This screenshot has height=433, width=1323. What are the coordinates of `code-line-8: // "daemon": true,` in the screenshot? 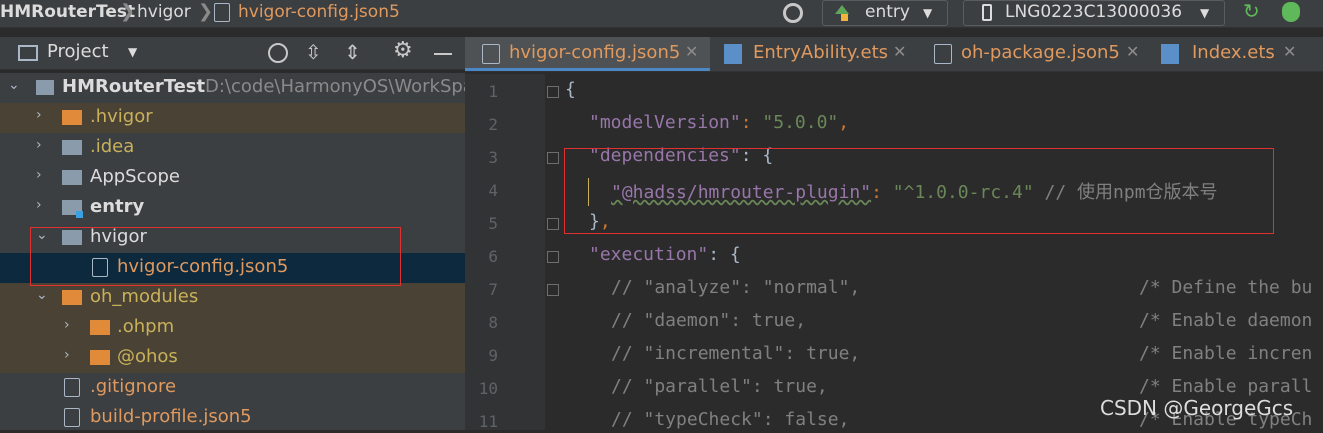 It's located at (709, 320).